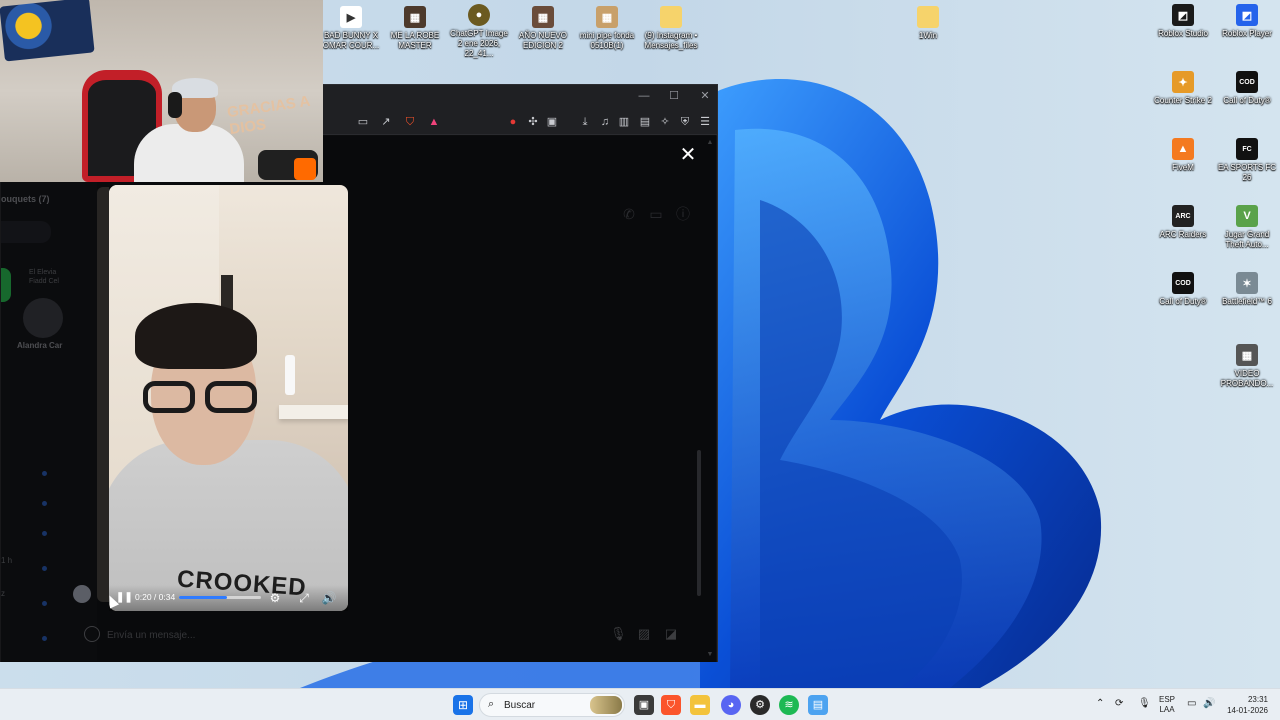 This screenshot has height=720, width=1280. I want to click on gta-icon: V, so click(1247, 216).